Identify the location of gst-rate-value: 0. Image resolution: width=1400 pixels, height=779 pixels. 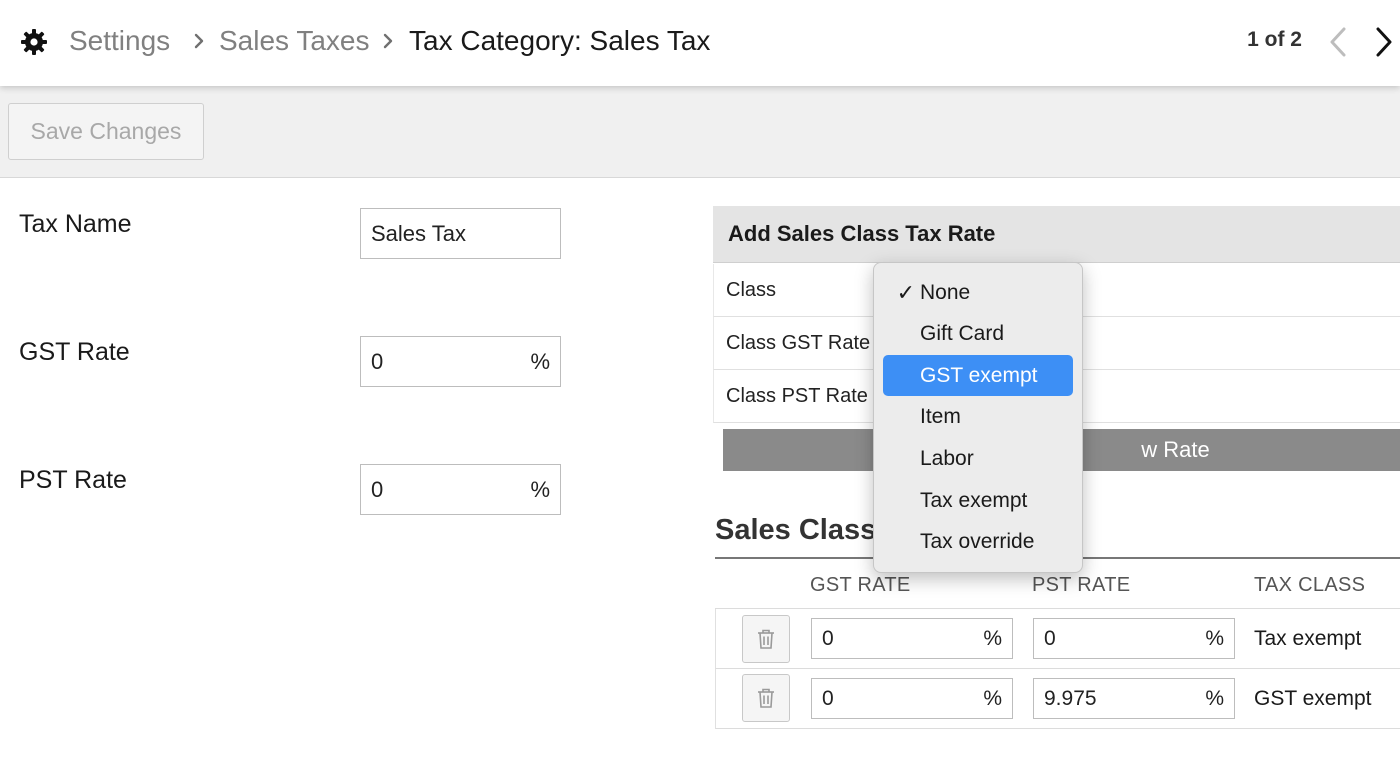
(377, 361).